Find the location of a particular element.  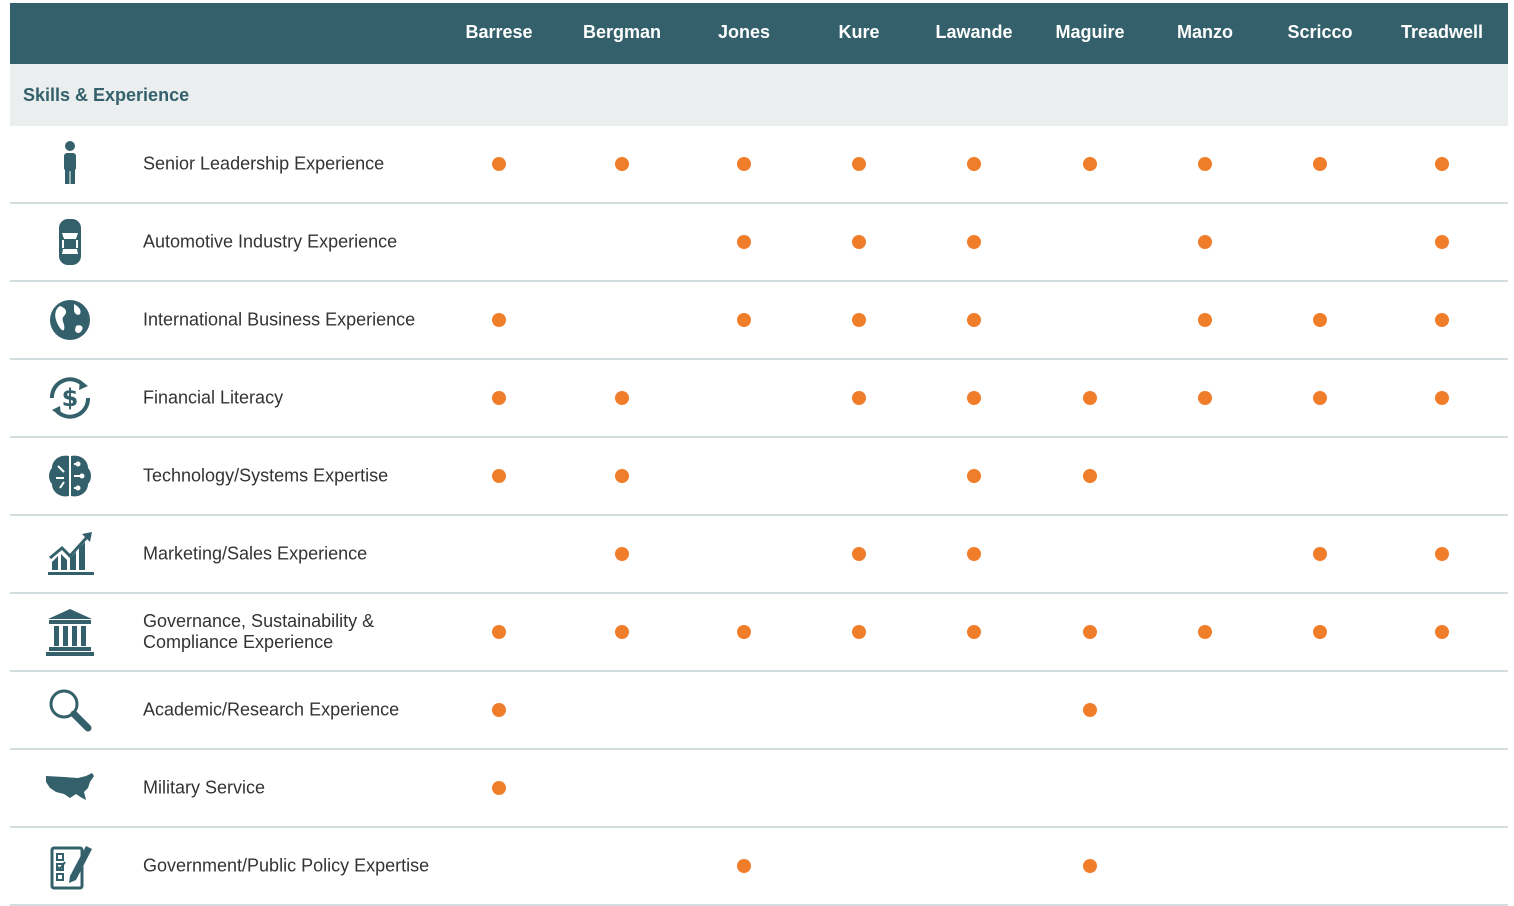

institution-icon is located at coordinates (70, 632).